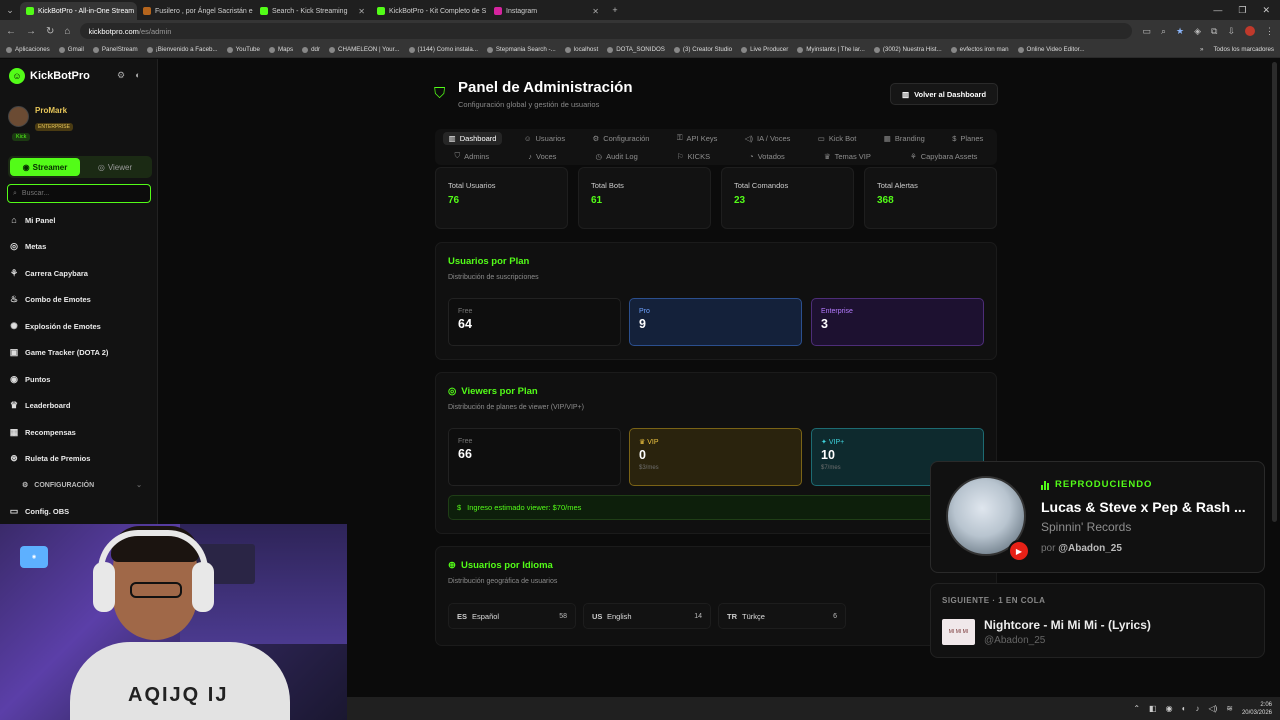 Image resolution: width=1280 pixels, height=720 pixels. Describe the element at coordinates (1217, 10) in the screenshot. I see `minimize-icon: —` at that location.